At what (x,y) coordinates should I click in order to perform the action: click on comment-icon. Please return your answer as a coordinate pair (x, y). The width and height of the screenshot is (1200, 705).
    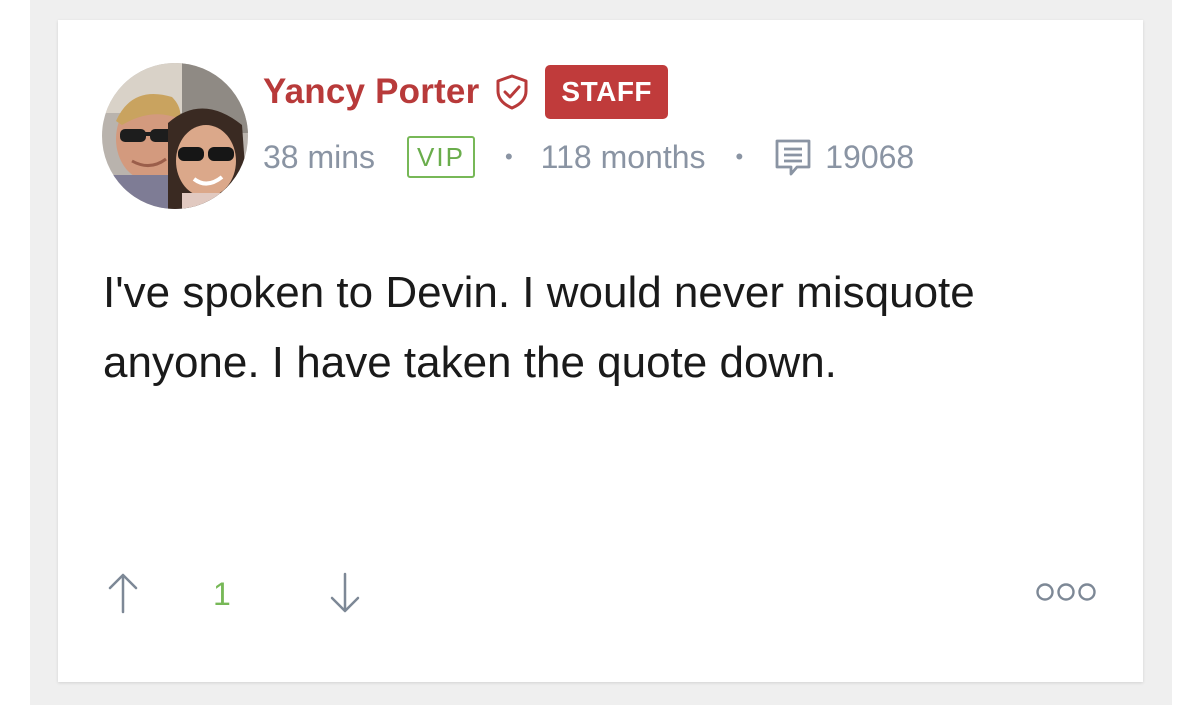
    Looking at the image, I should click on (793, 157).